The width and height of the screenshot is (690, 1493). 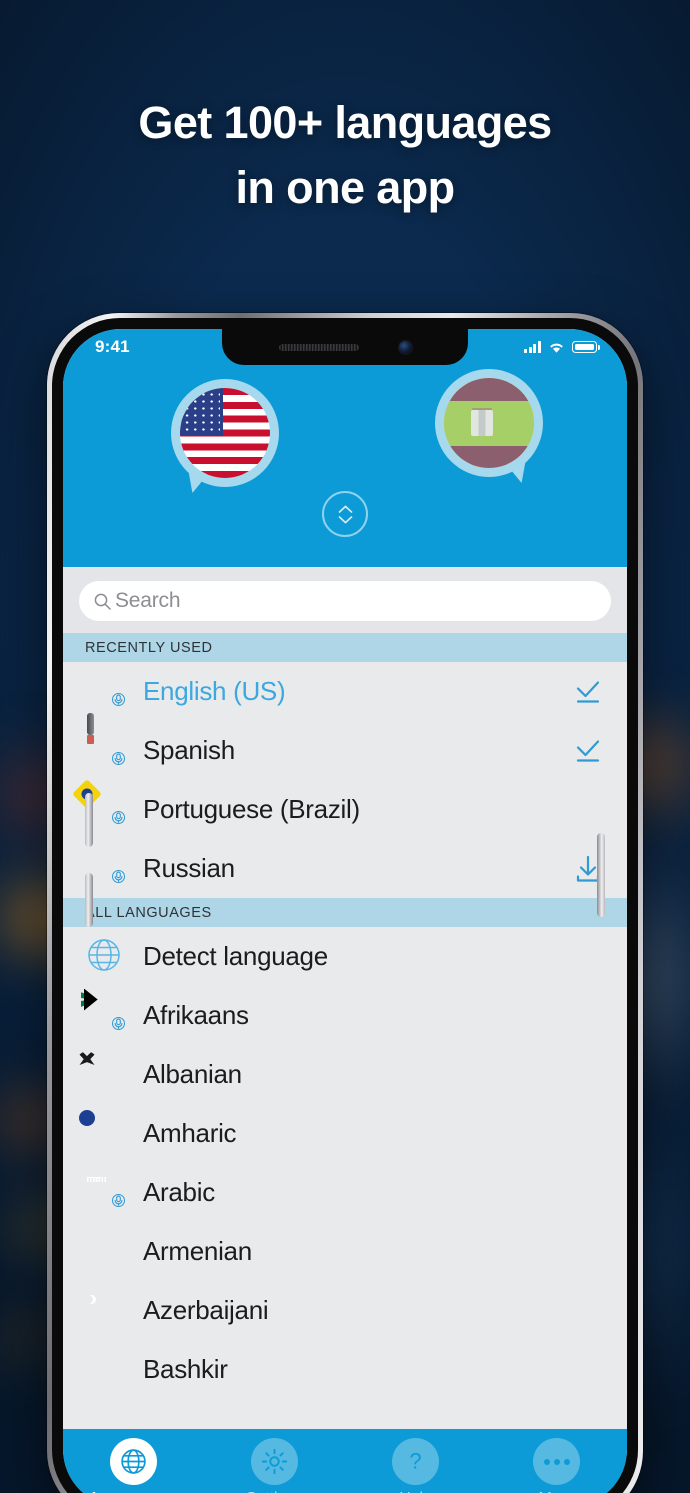 I want to click on language-row: Portuguese (Brazil), so click(x=345, y=809).